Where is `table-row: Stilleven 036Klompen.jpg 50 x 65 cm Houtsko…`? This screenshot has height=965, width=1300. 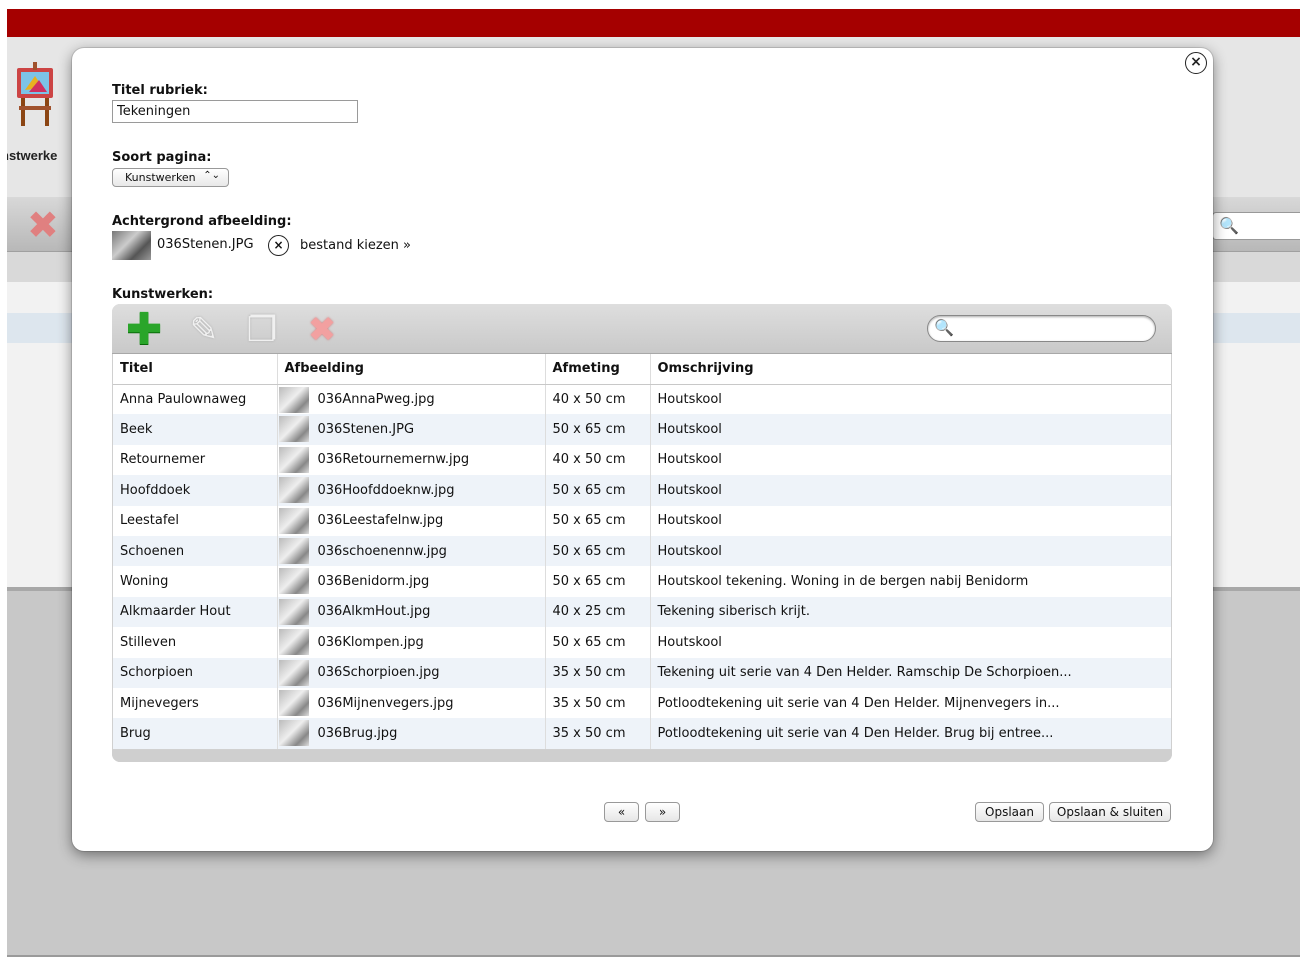
table-row: Stilleven 036Klompen.jpg 50 x 65 cm Houtsko… is located at coordinates (642, 642).